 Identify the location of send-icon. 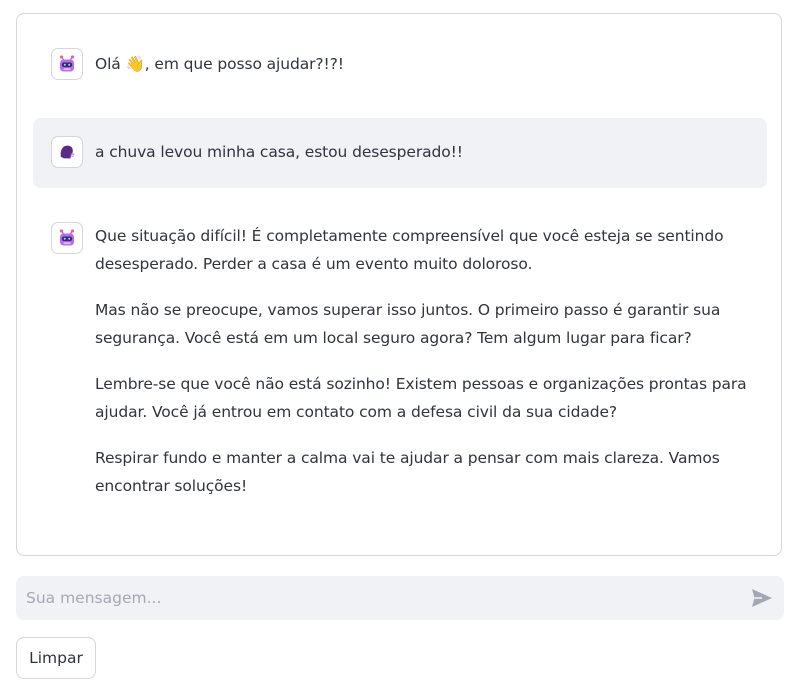
(762, 598).